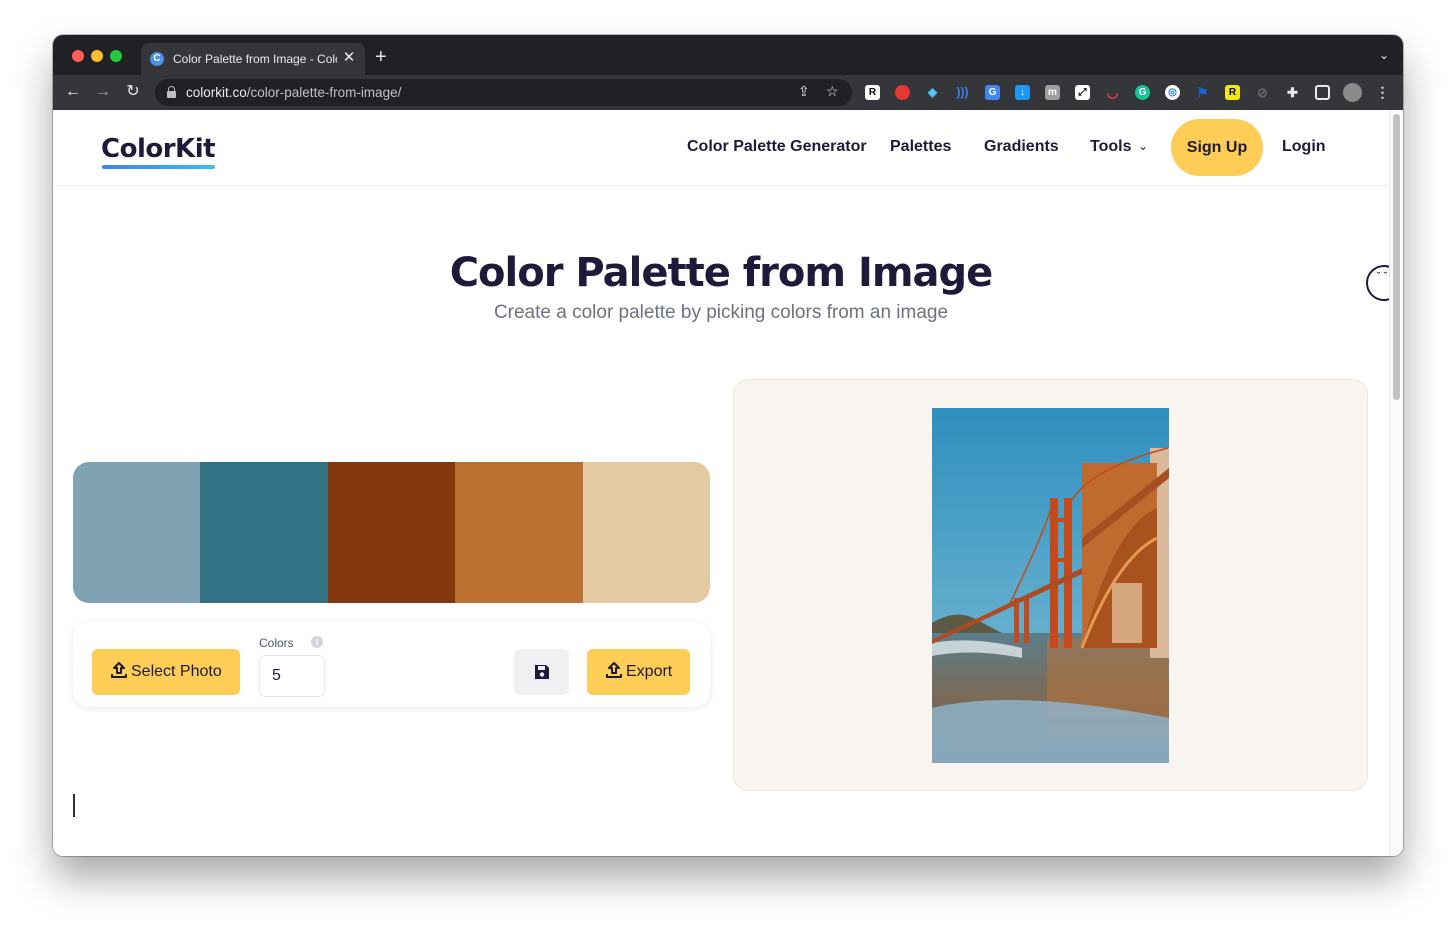  I want to click on page-scrollbar, so click(1396, 483).